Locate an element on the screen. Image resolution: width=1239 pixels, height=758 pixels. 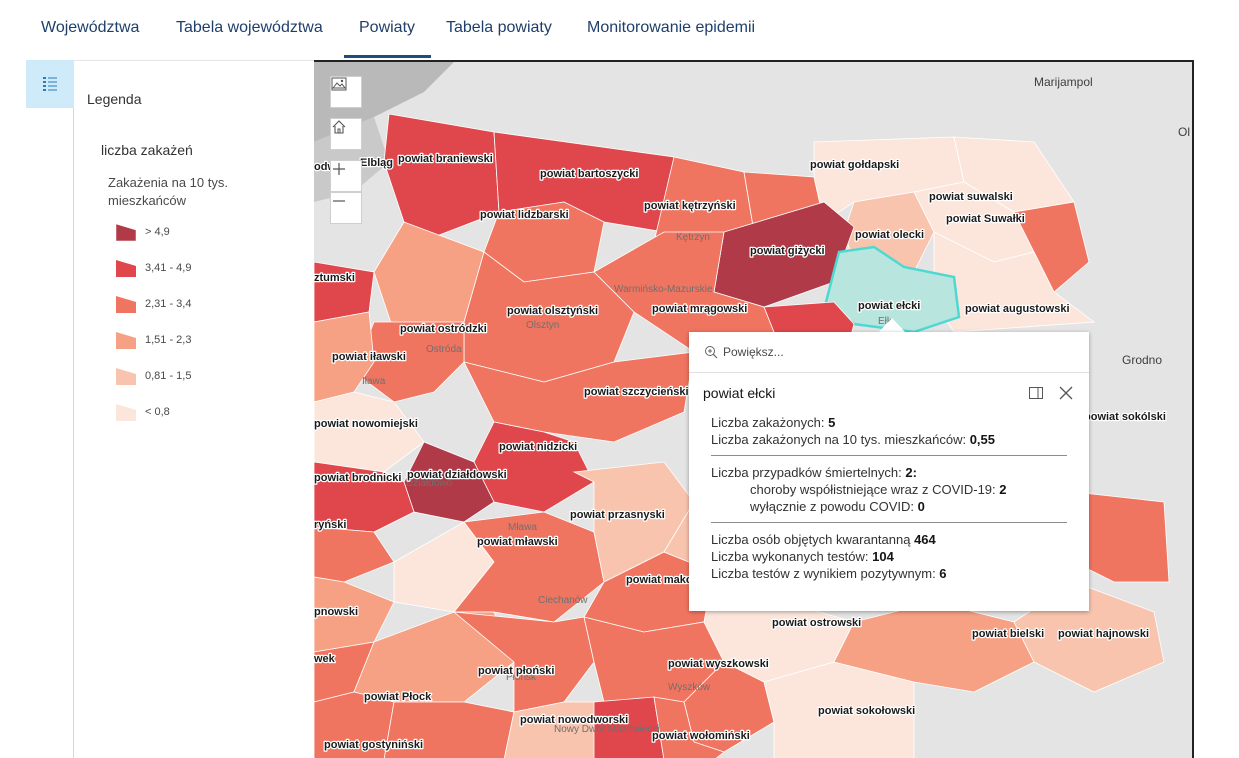
popup-row-label: Liczba osób objętych kwarantanną is located at coordinates (813, 539).